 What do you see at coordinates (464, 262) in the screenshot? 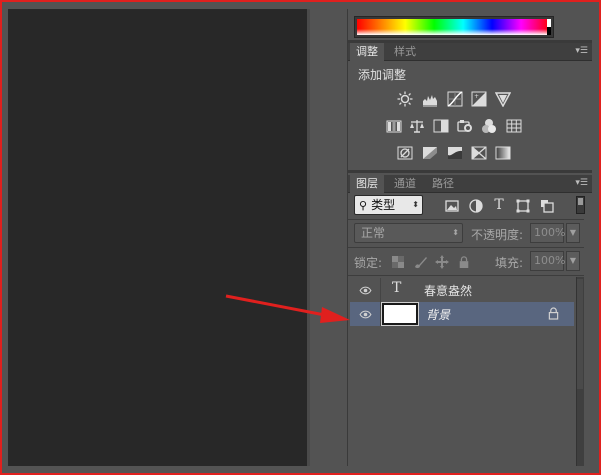
I see `lock-all-icon` at bounding box center [464, 262].